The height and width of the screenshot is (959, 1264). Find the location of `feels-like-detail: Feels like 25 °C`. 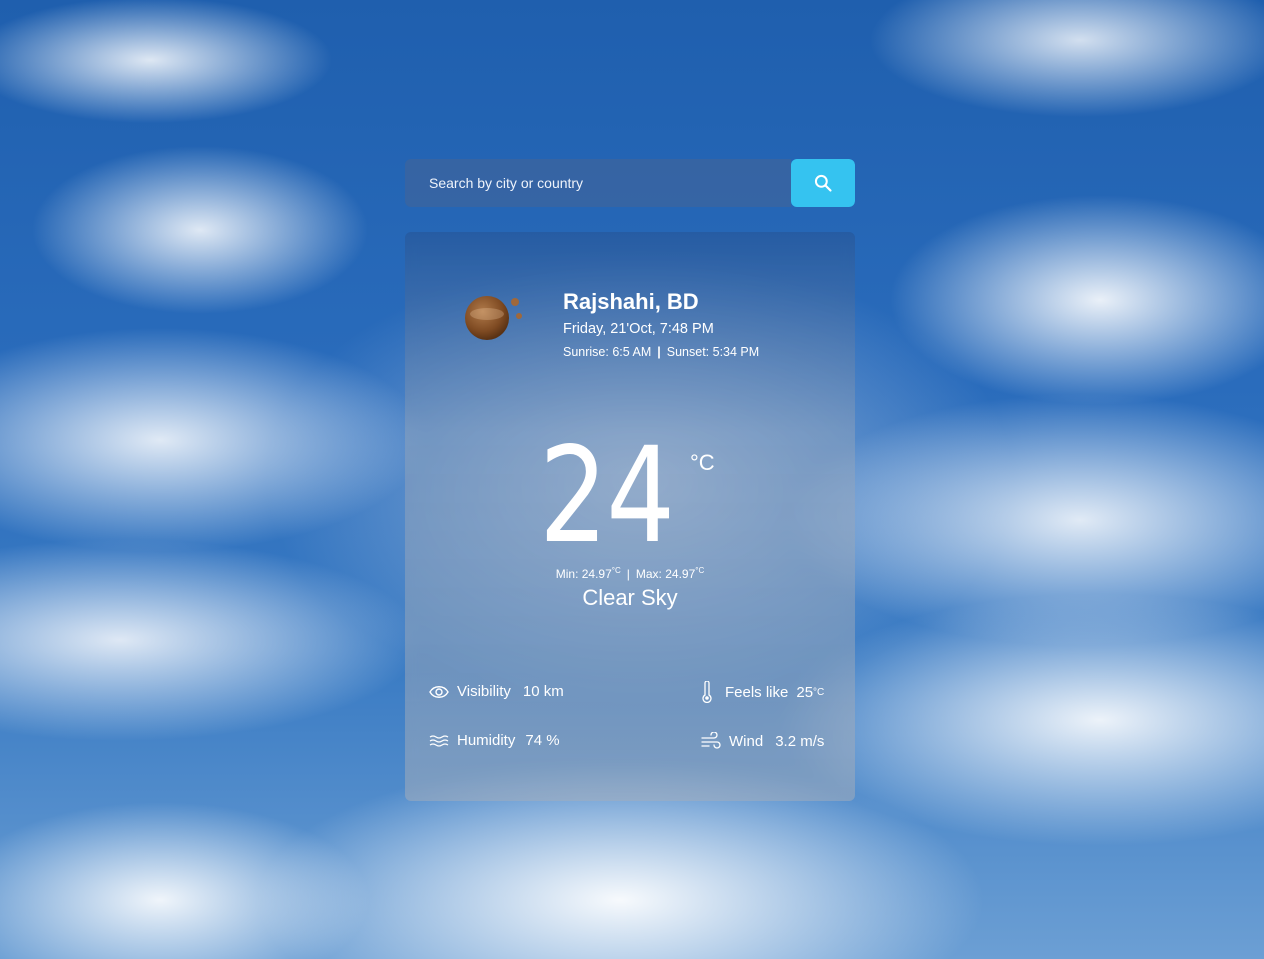

feels-like-detail: Feels like 25 °C is located at coordinates (762, 692).